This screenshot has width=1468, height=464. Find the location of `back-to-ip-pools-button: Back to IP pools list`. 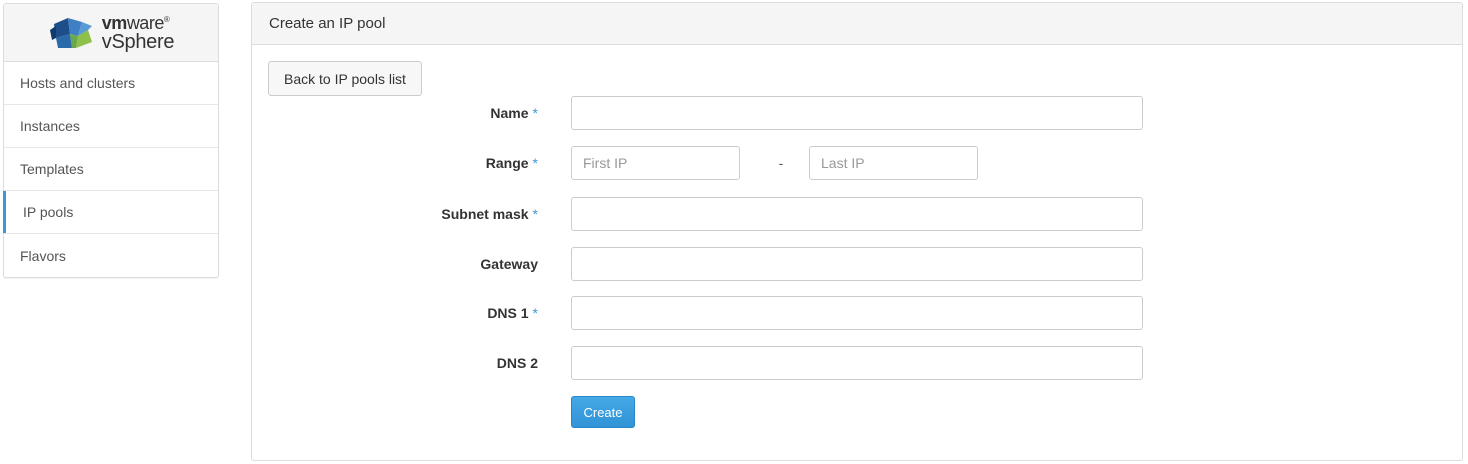

back-to-ip-pools-button: Back to IP pools list is located at coordinates (345, 78).